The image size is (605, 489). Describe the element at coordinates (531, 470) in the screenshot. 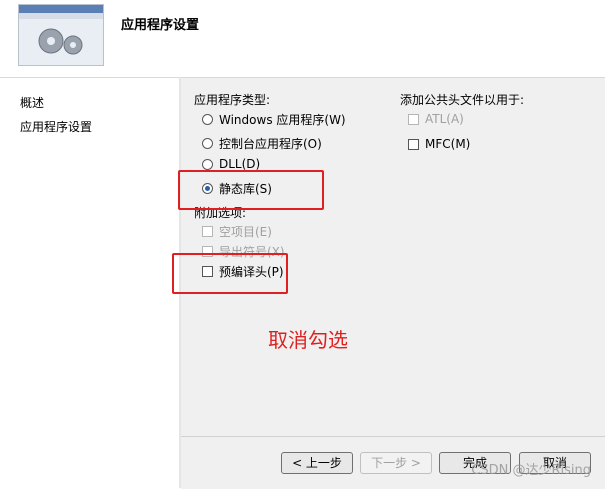

I see `watermark-text: CSDN @达少Rising` at that location.